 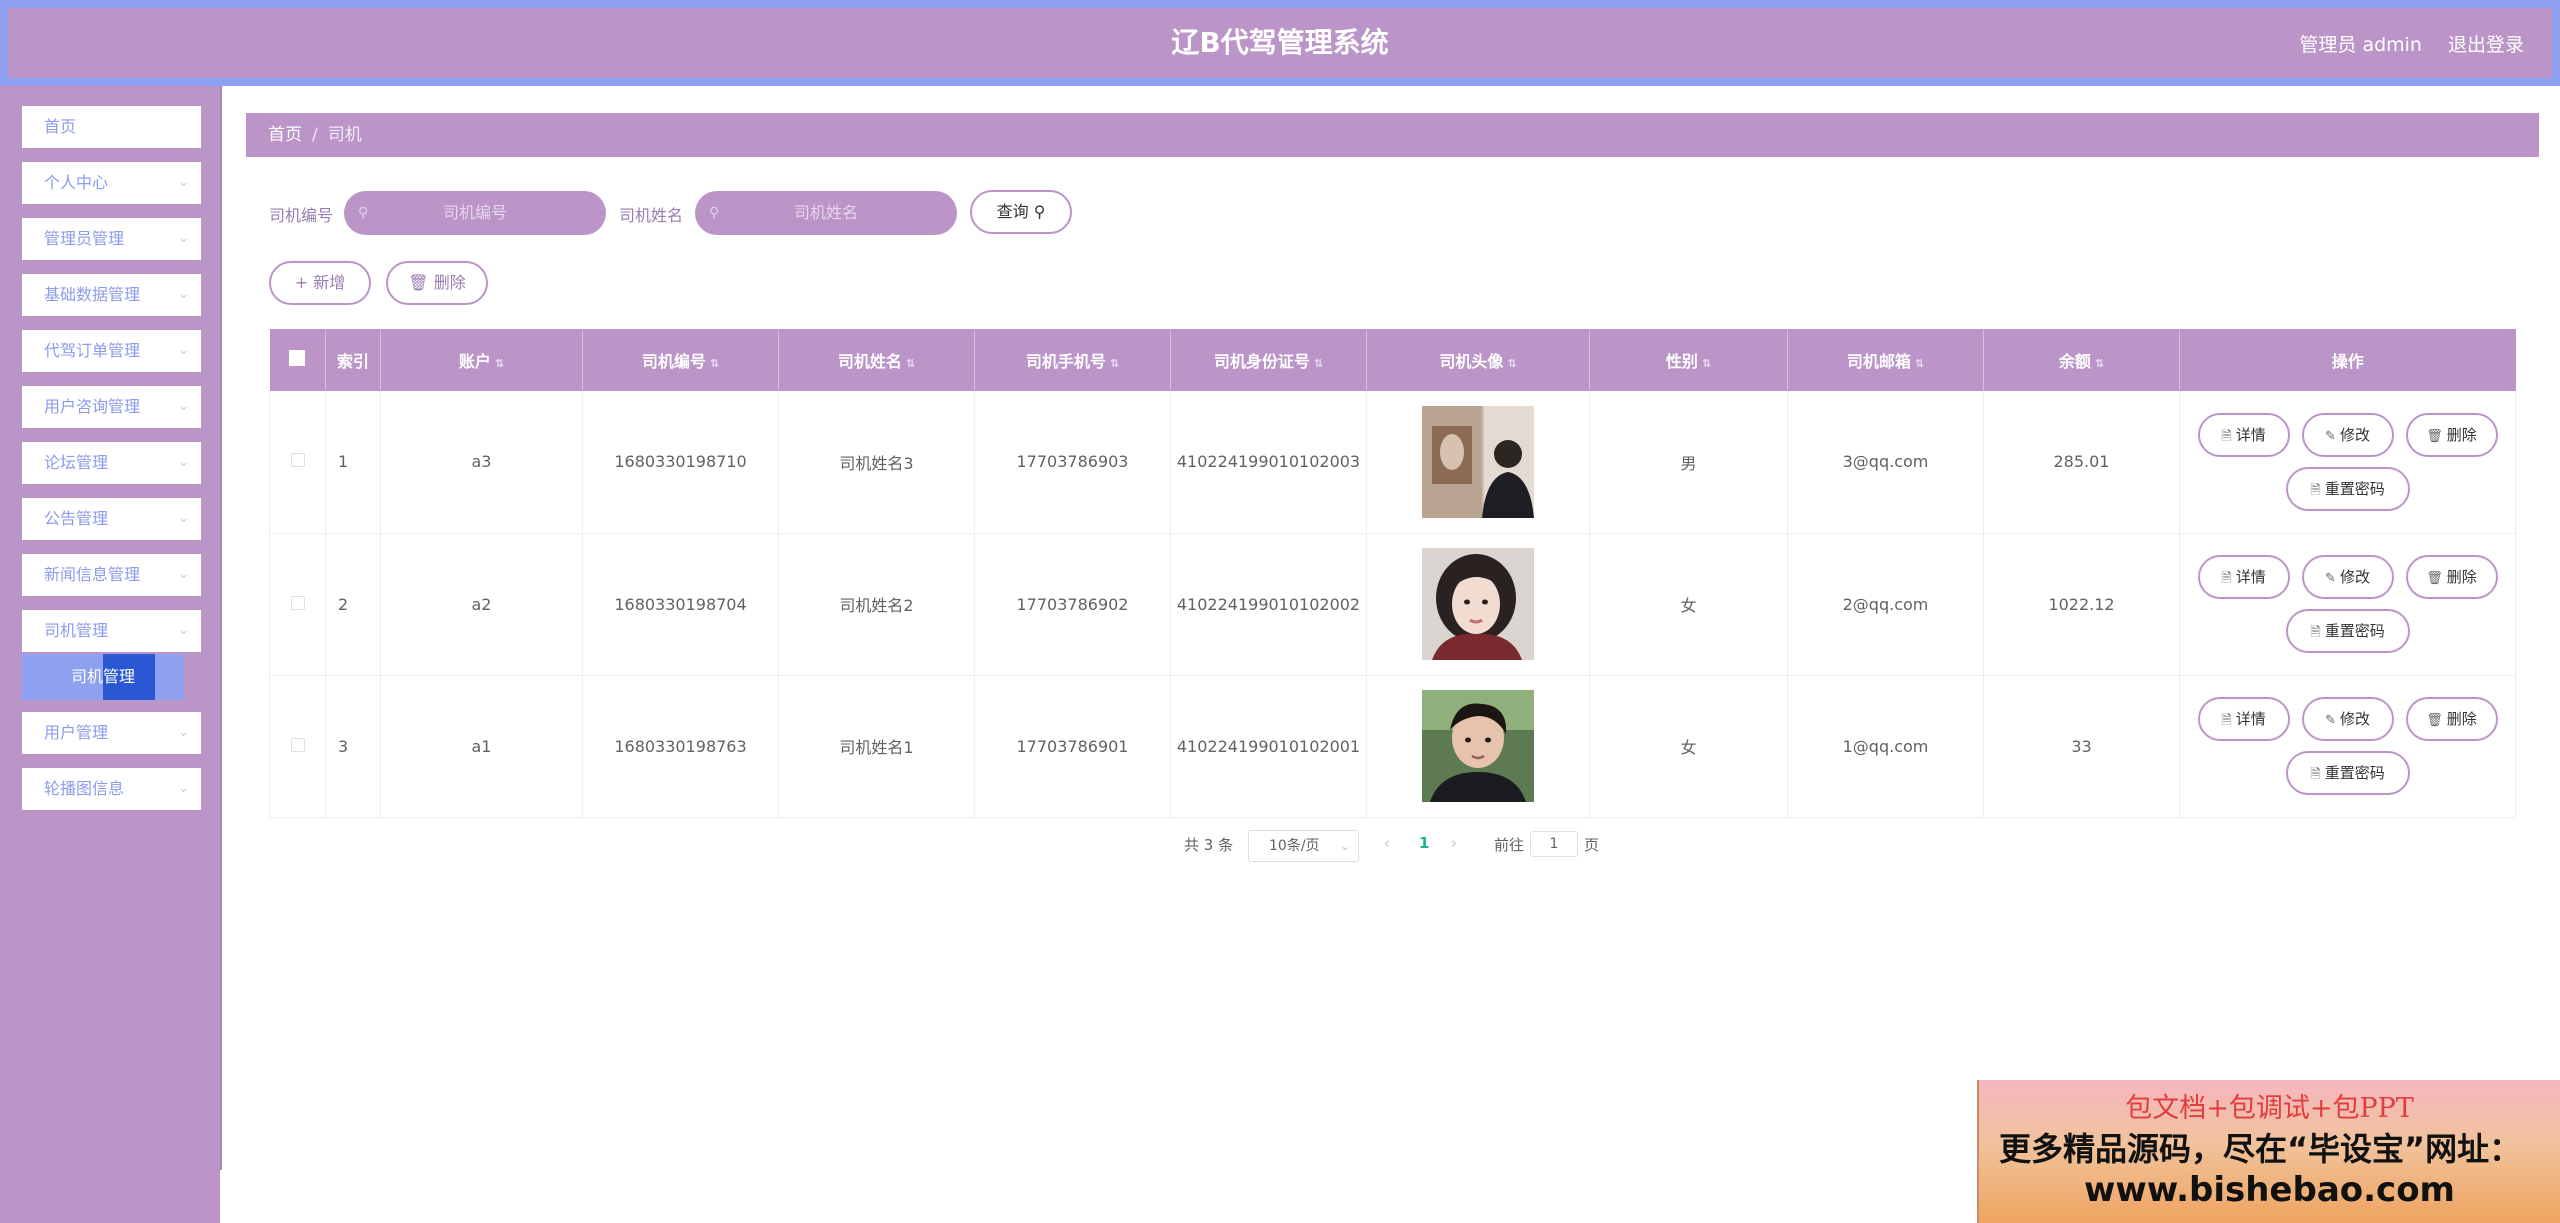 What do you see at coordinates (111, 295) in the screenshot?
I see `sidebar-item-3: 基础数据管理 ⌄` at bounding box center [111, 295].